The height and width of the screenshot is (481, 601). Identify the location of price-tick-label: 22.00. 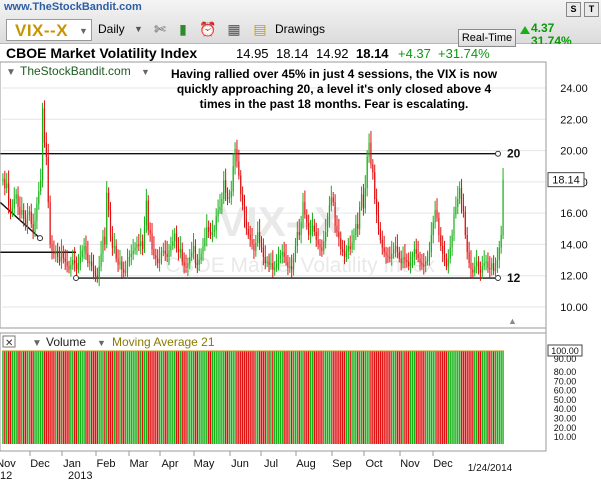
(574, 120).